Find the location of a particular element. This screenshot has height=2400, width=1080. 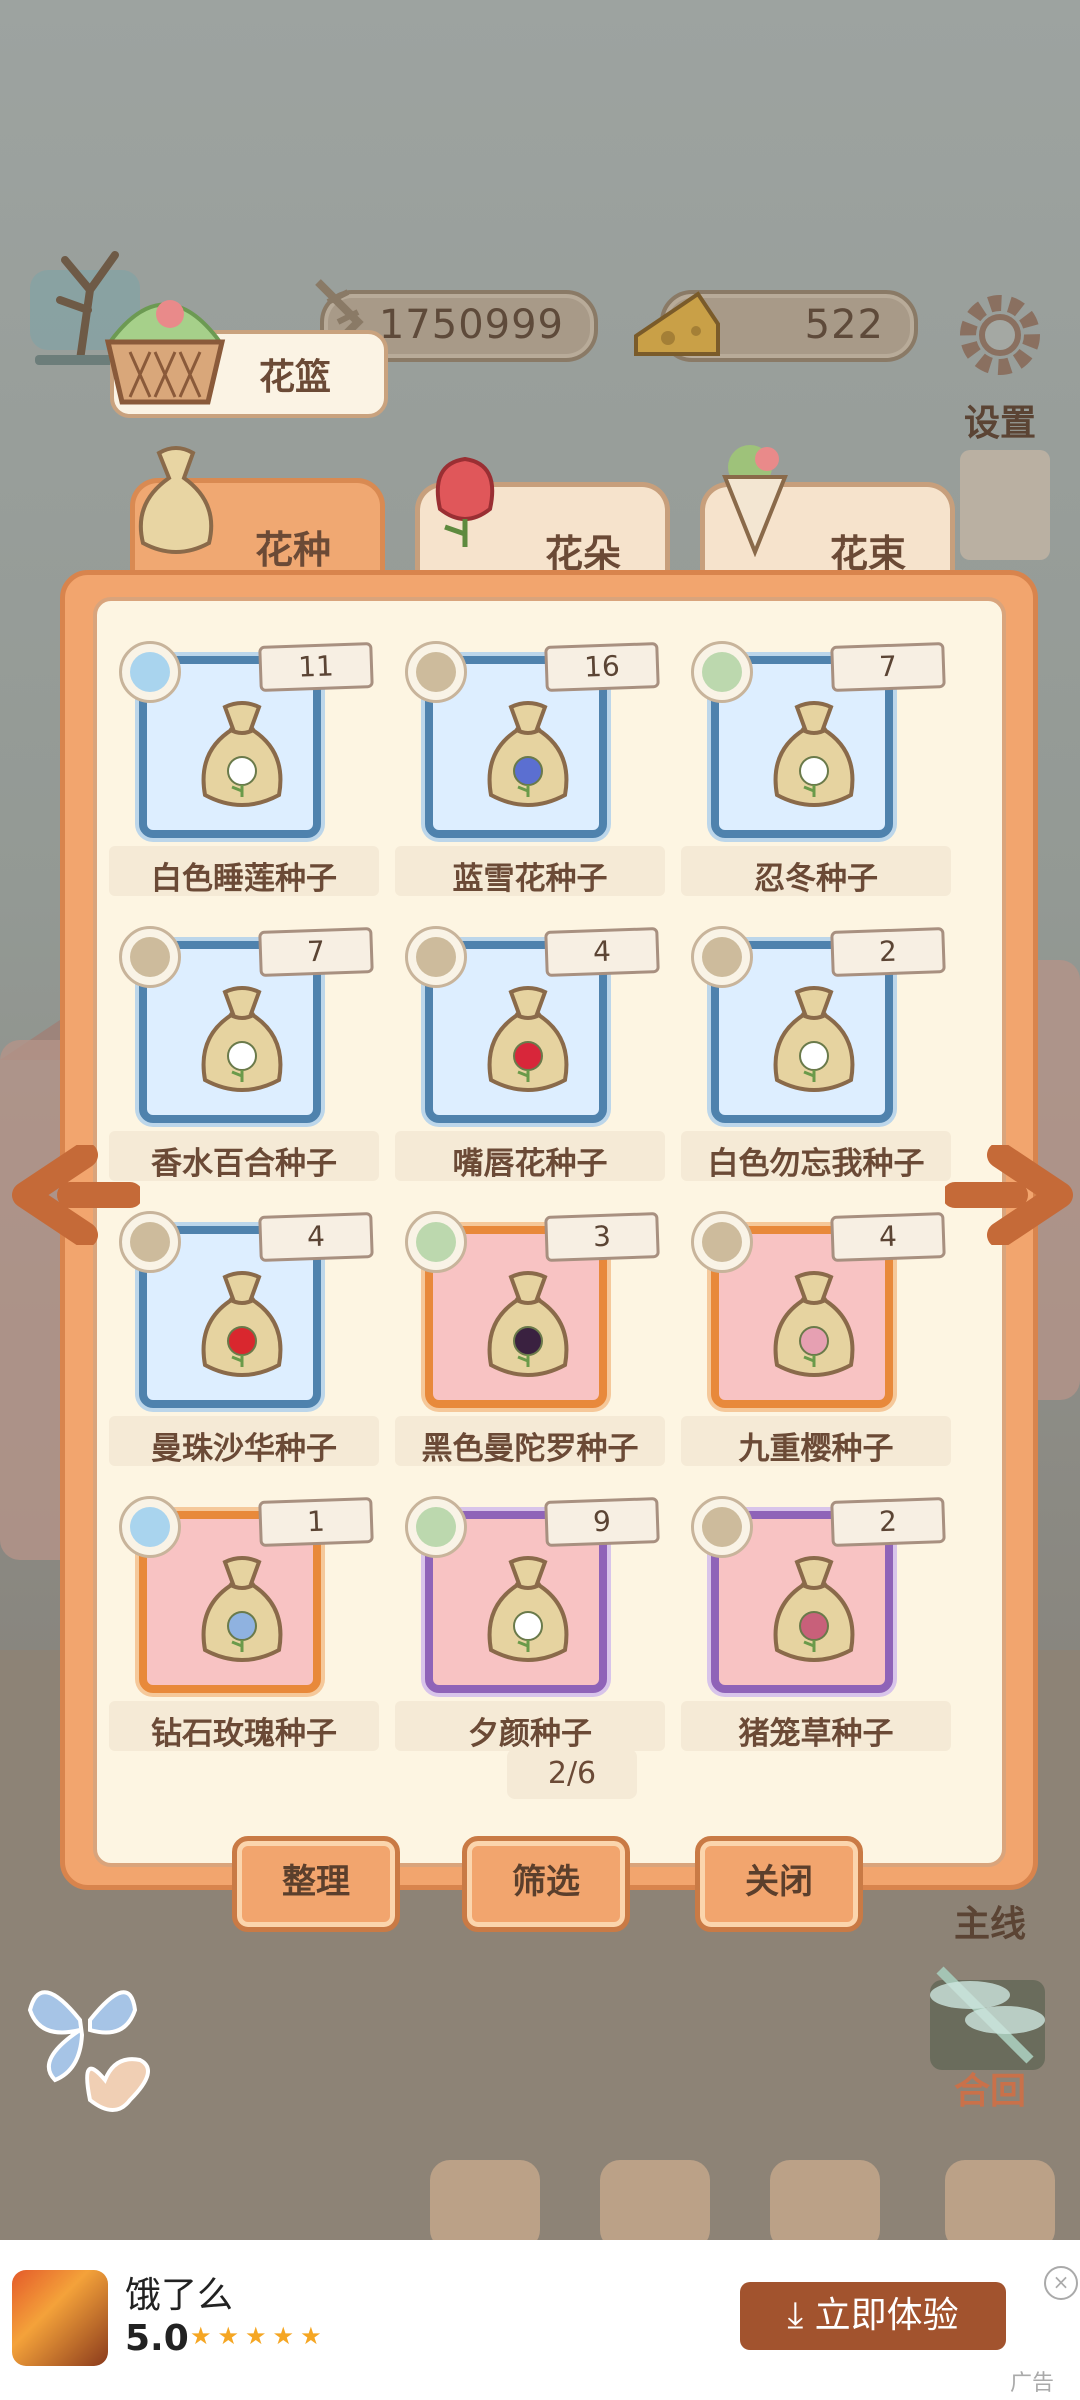

item-name: 白色睡莲种子 is located at coordinates (244, 879).